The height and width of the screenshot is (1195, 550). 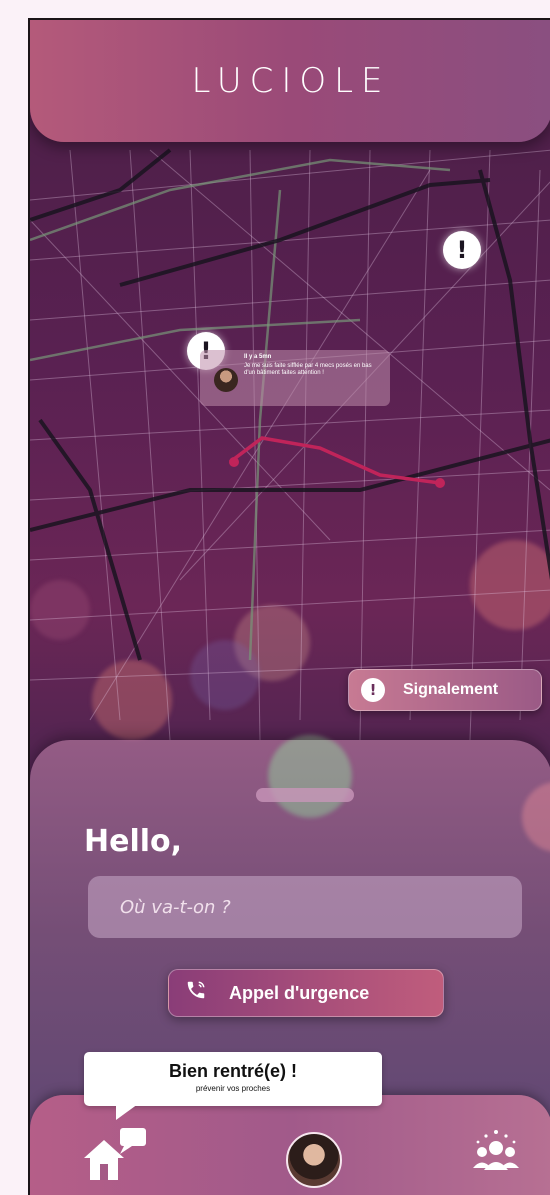 I want to click on nav-community-button, so click(x=496, y=1154).